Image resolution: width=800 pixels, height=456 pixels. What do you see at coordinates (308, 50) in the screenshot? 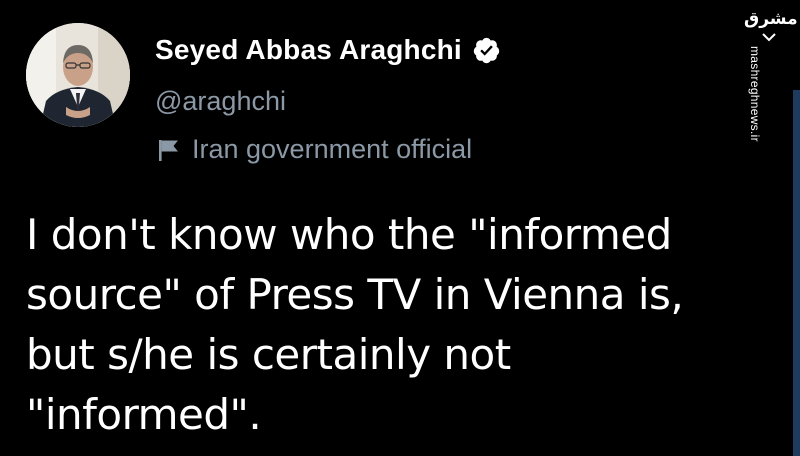
I see `display-name: Seyed Abbas Araghchi` at bounding box center [308, 50].